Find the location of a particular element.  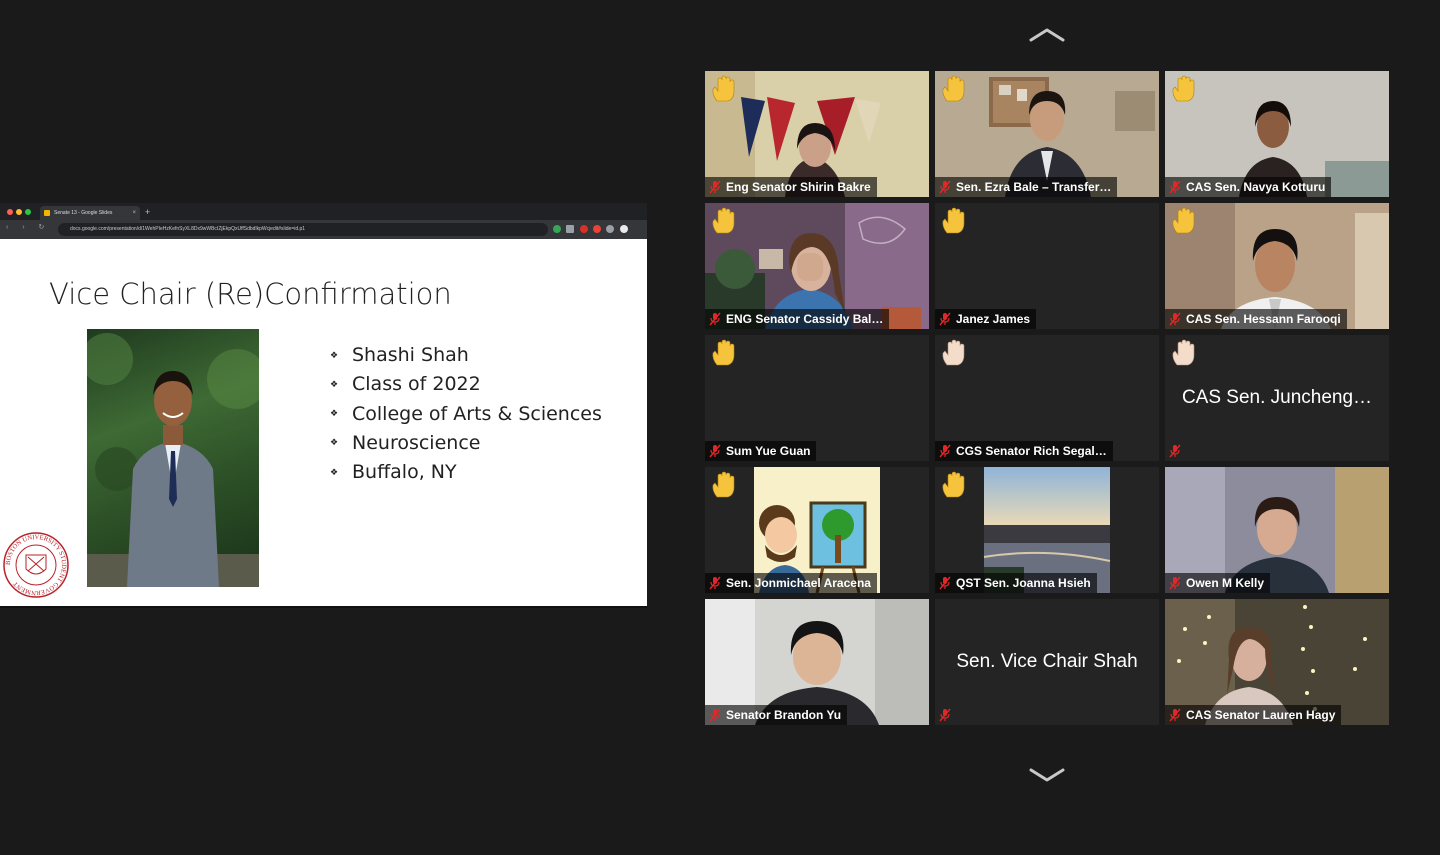

bullet-item: ❖ Shashi Shah is located at coordinates (466, 358).